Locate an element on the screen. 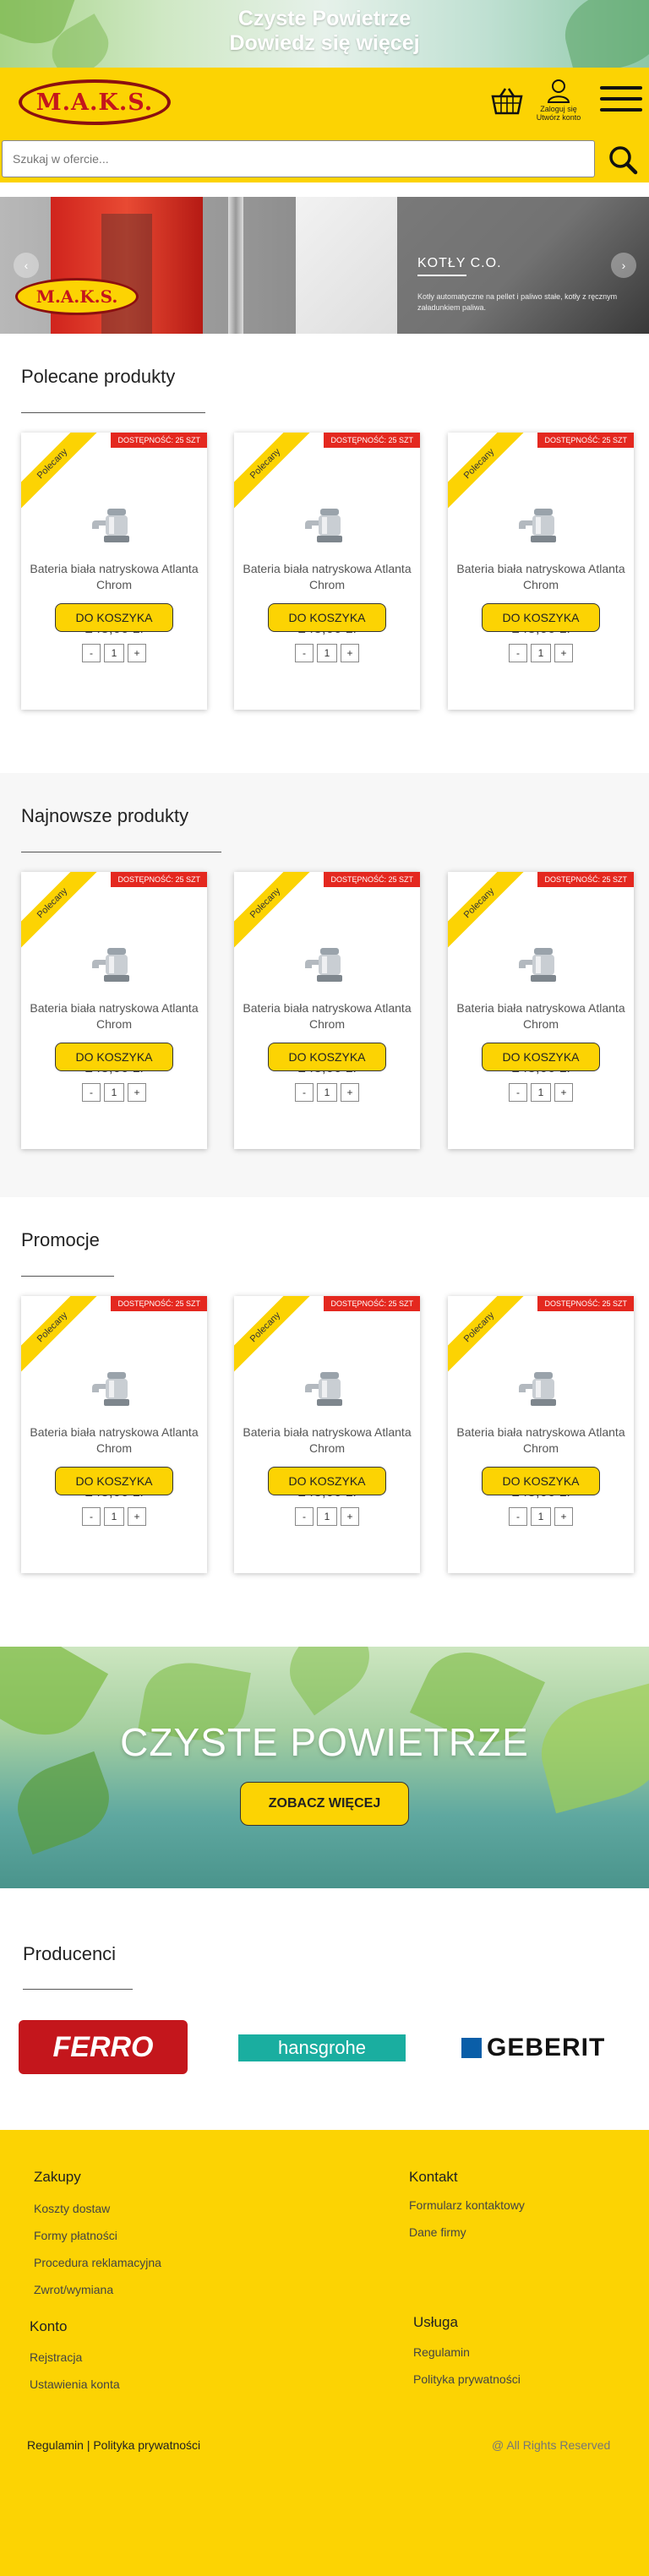 The width and height of the screenshot is (649, 2576). user-icon is located at coordinates (558, 91).